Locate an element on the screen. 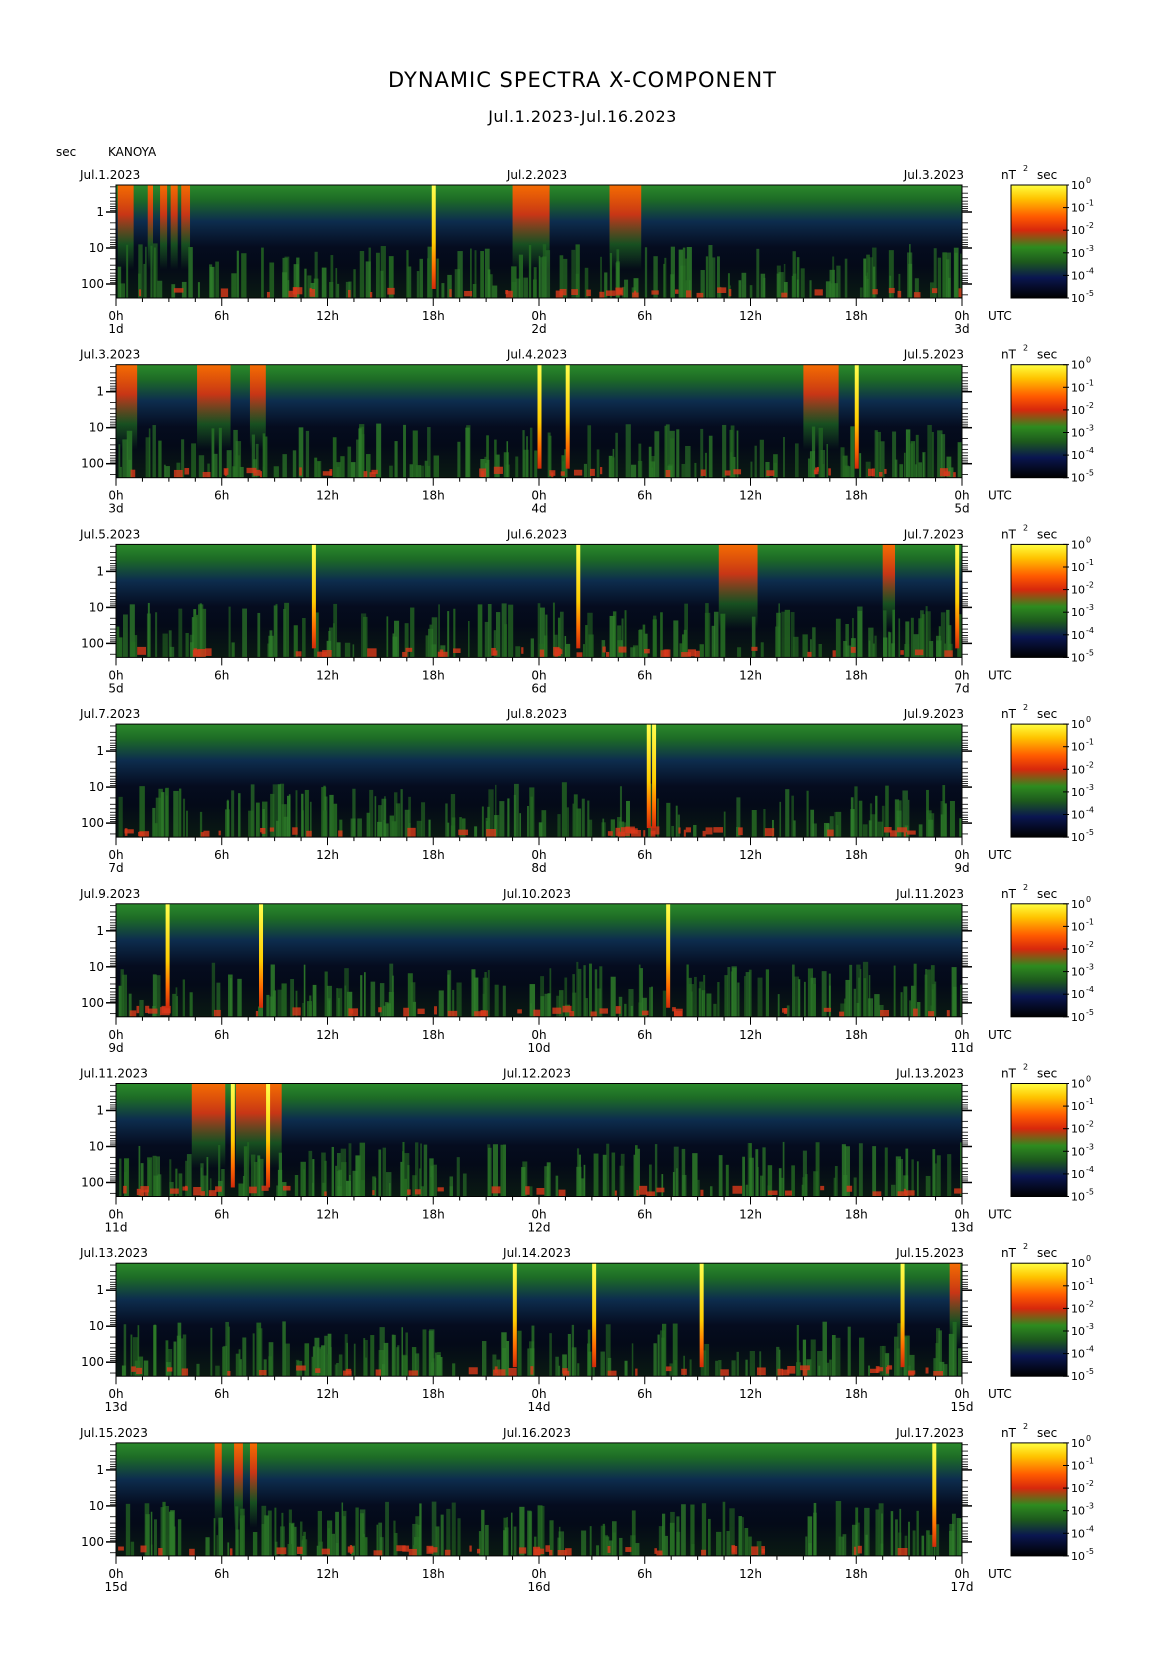  colorbar-tick-exponent: -4 is located at coordinates (1090, 270).